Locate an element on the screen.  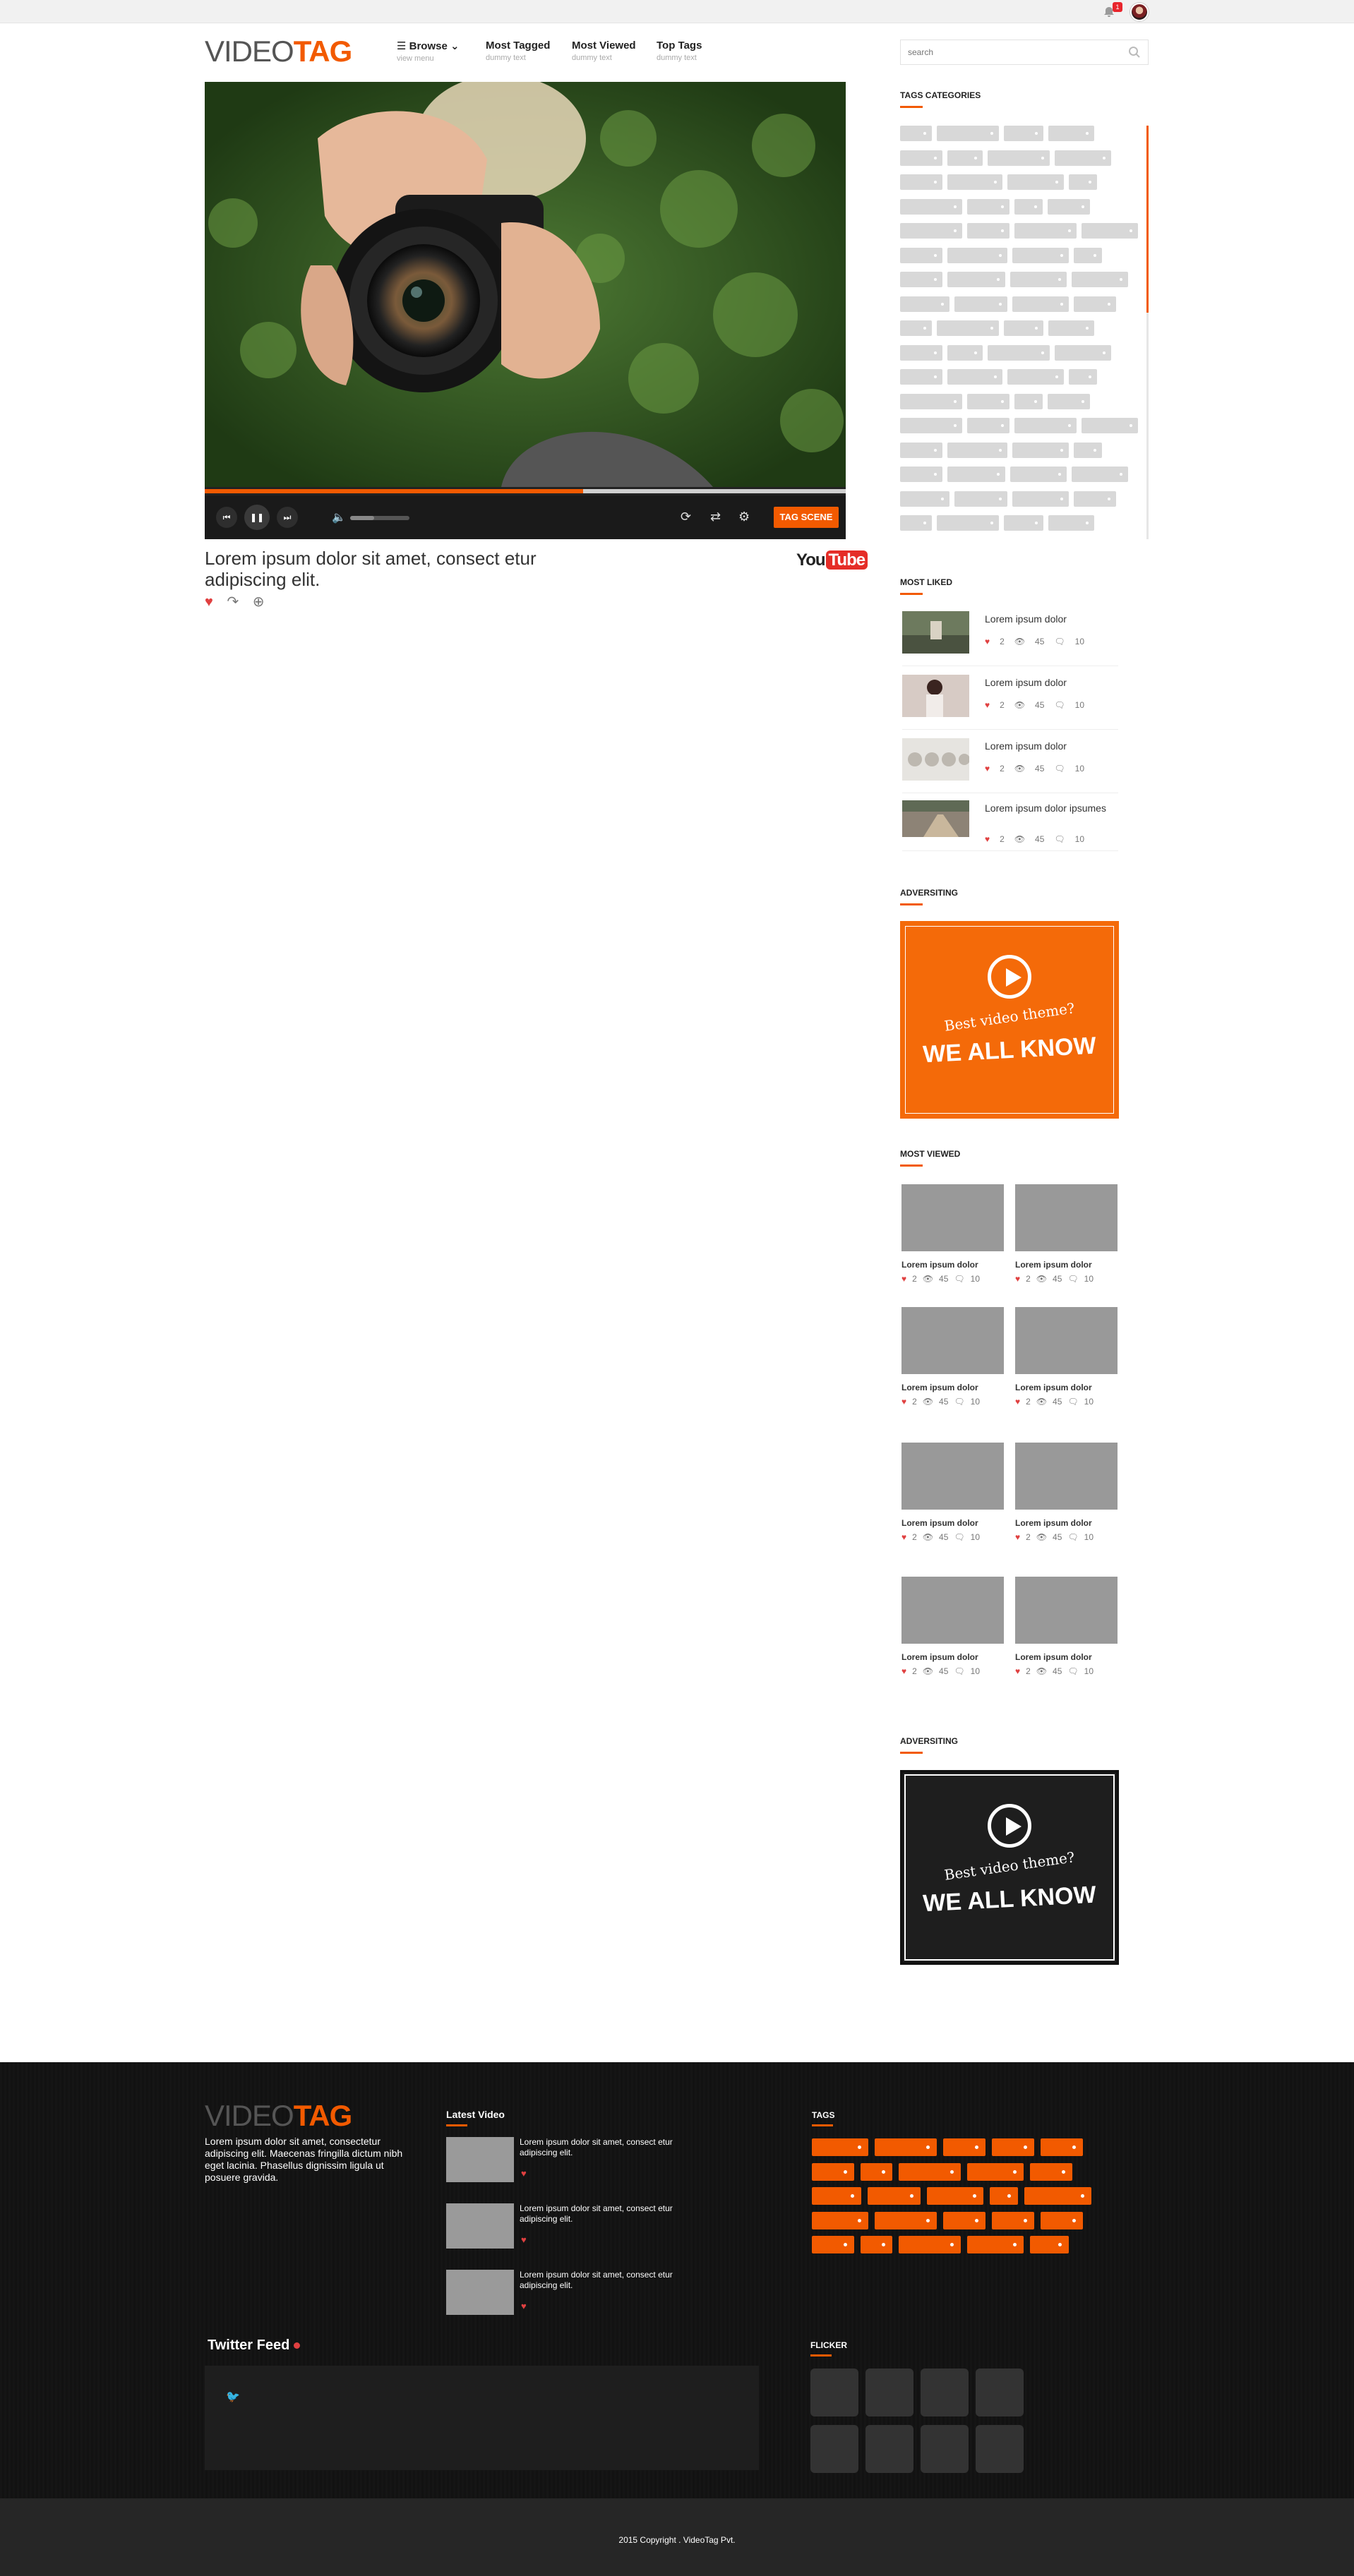
share-icon: ↷ is located at coordinates (233, 601).